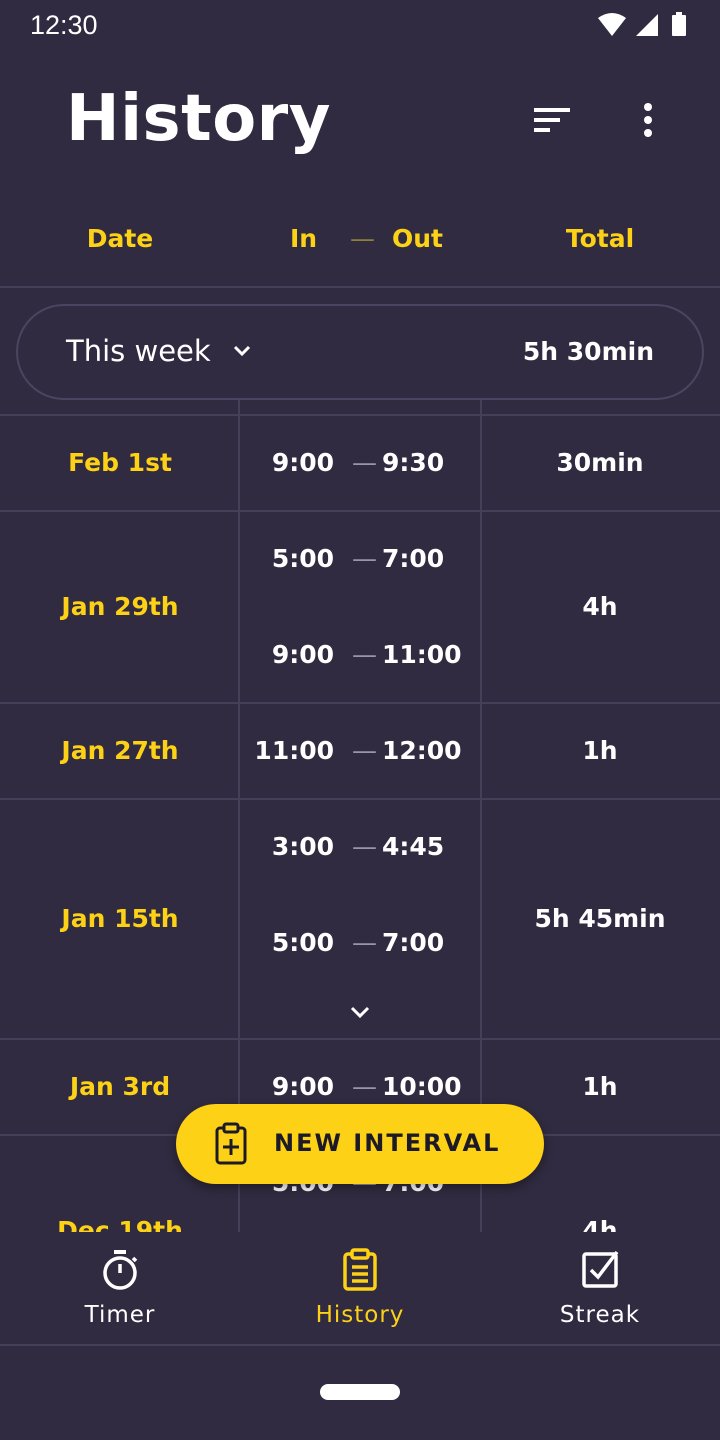  What do you see at coordinates (360, 1392) in the screenshot?
I see `home-indicator` at bounding box center [360, 1392].